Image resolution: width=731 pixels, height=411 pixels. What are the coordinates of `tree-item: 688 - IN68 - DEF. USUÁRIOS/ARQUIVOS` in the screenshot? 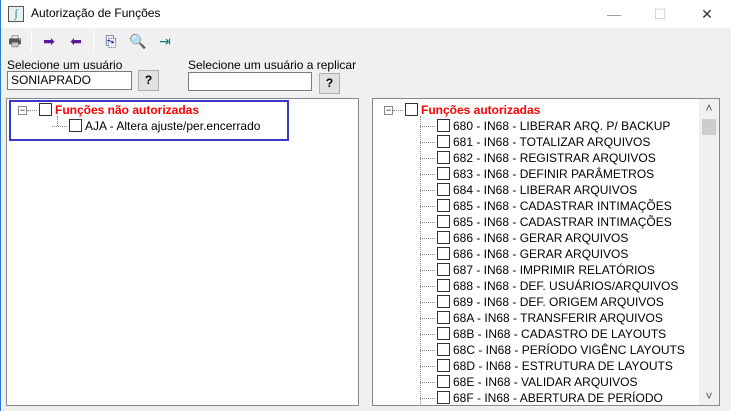 It's located at (549, 286).